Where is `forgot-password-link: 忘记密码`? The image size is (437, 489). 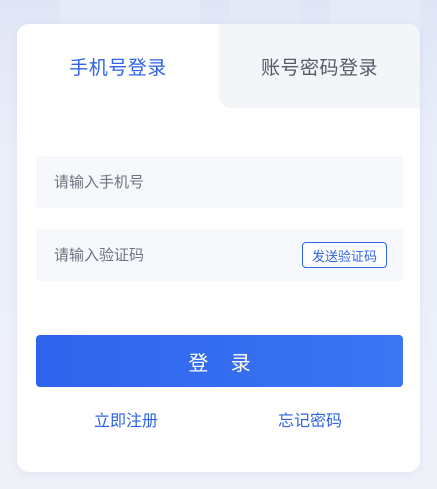 forgot-password-link: 忘记密码 is located at coordinates (310, 419).